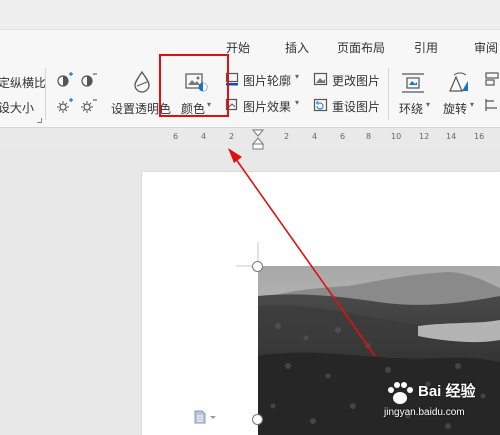 Image resolution: width=500 pixels, height=435 pixels. What do you see at coordinates (302, 252) in the screenshot?
I see `annotation-arrow` at bounding box center [302, 252].